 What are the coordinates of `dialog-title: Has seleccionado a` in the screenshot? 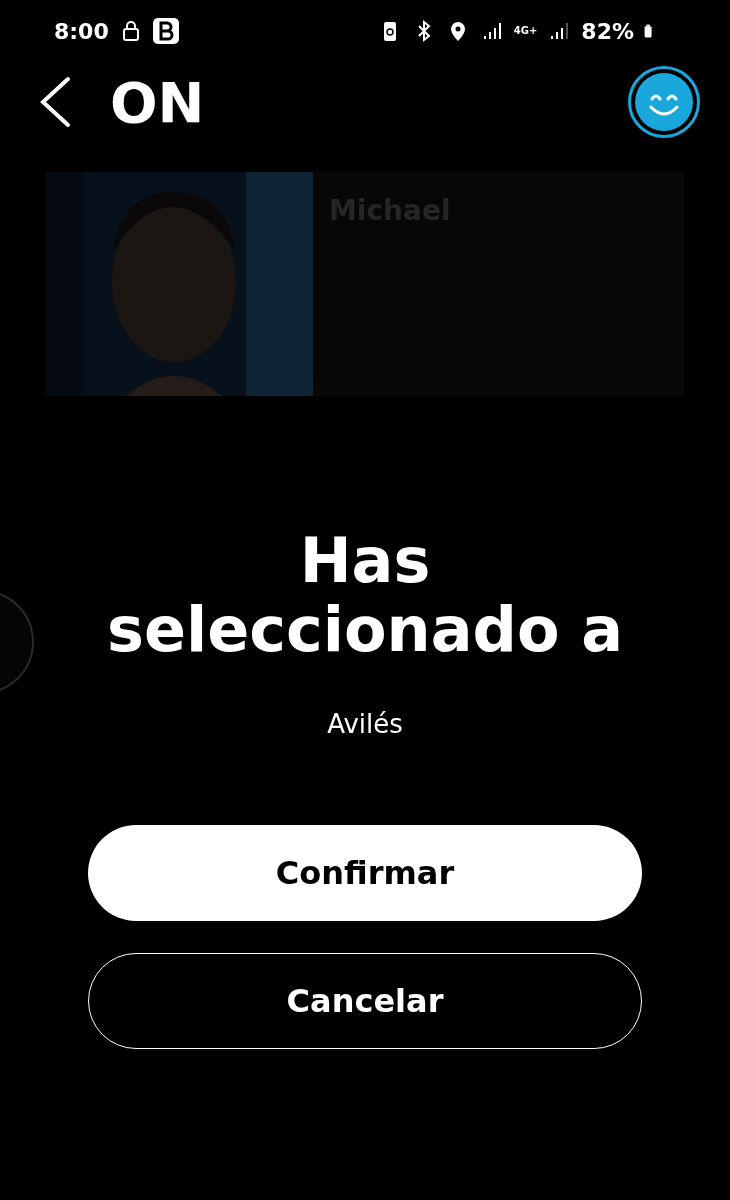 It's located at (365, 595).